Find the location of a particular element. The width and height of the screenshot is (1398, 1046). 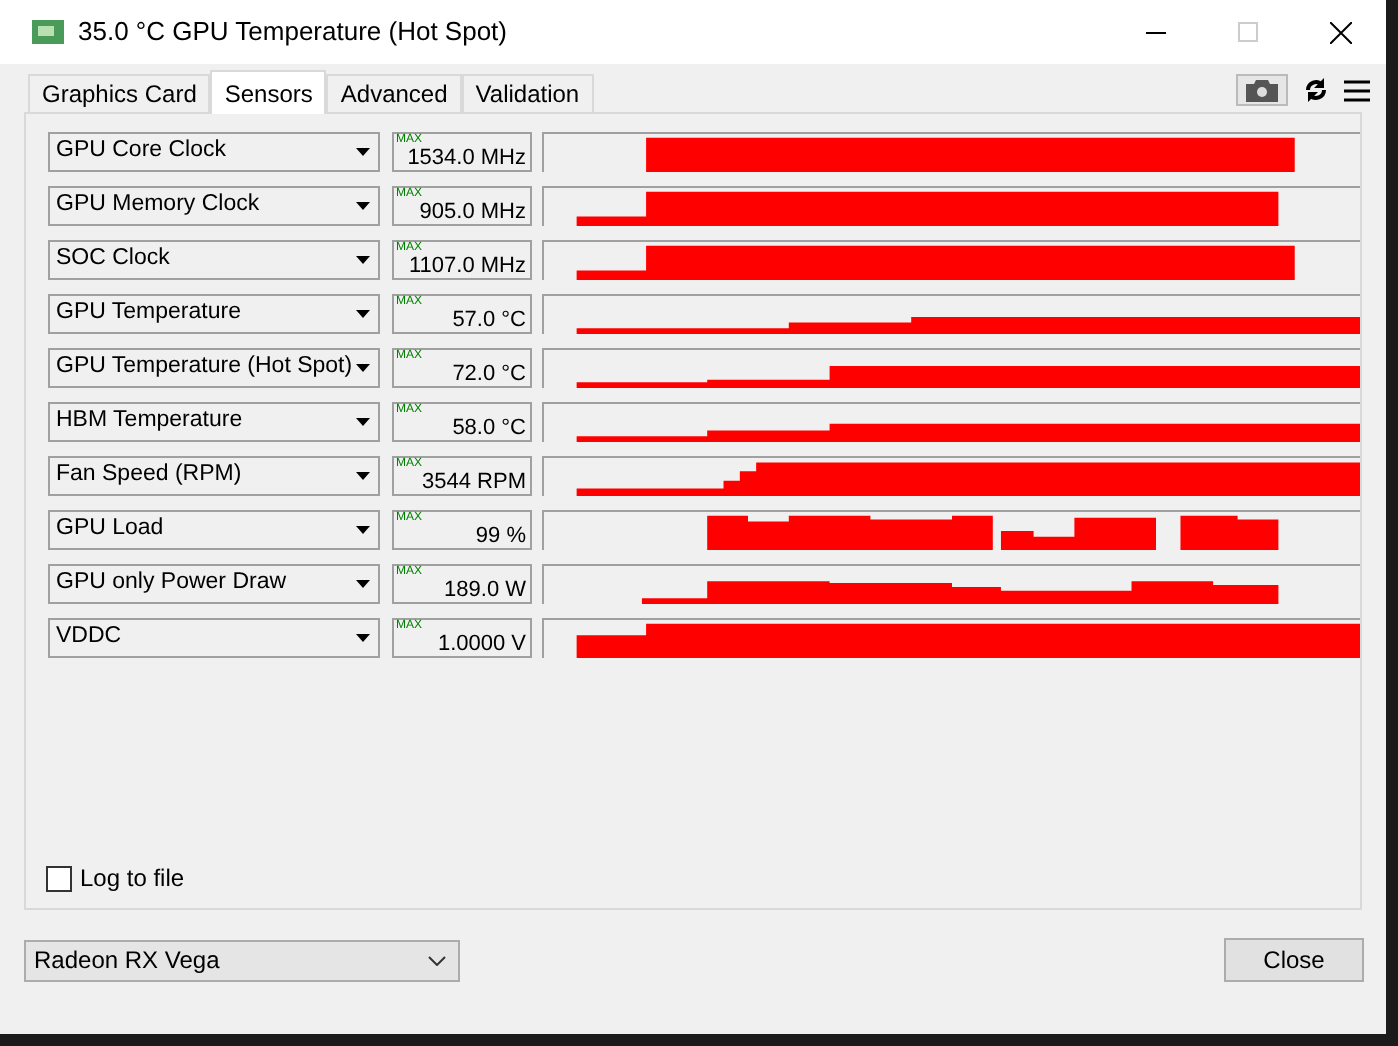

close-button: Close is located at coordinates (1294, 960).